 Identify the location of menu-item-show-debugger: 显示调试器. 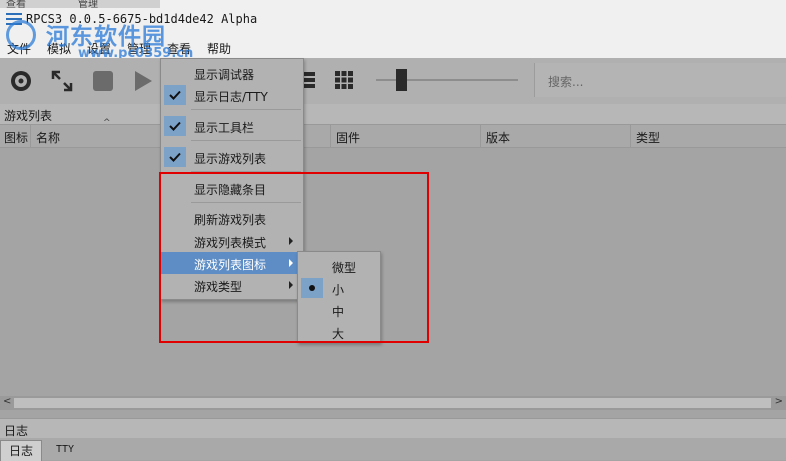
(232, 73).